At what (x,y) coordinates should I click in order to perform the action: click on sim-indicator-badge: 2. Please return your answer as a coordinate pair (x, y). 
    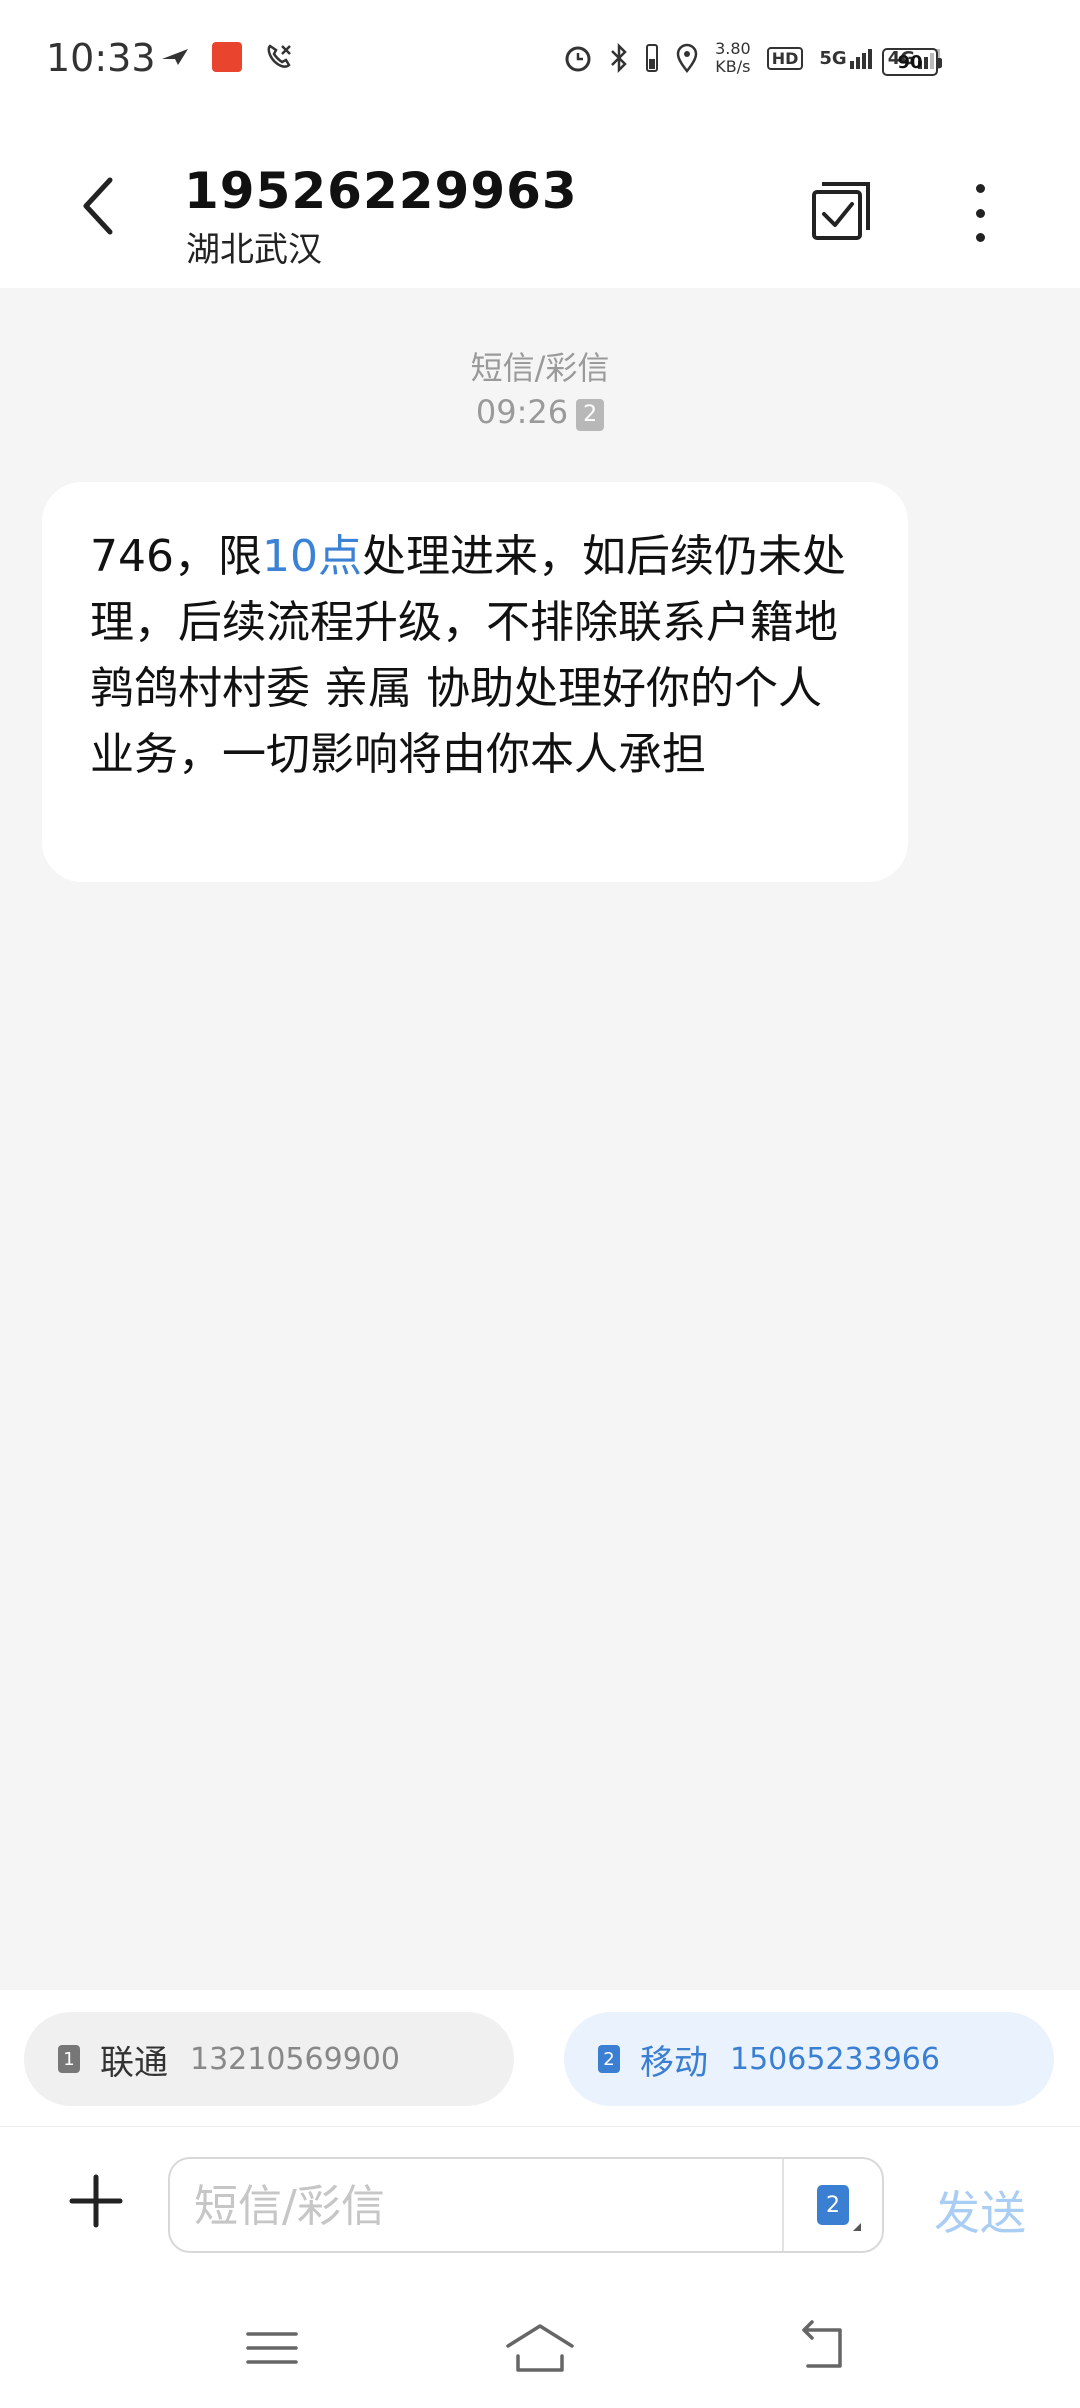
    Looking at the image, I should click on (590, 415).